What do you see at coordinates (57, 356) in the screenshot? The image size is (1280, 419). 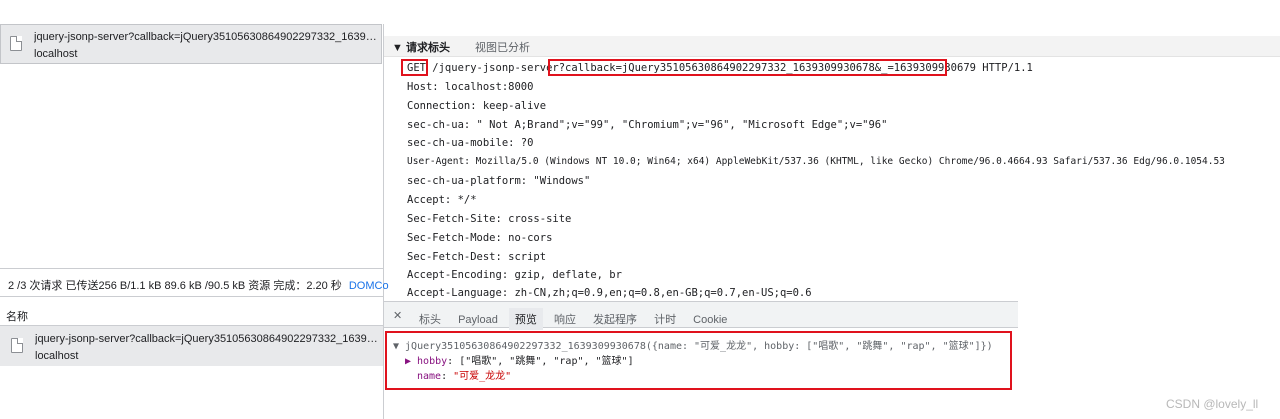 I see `list-item-host: localhost` at bounding box center [57, 356].